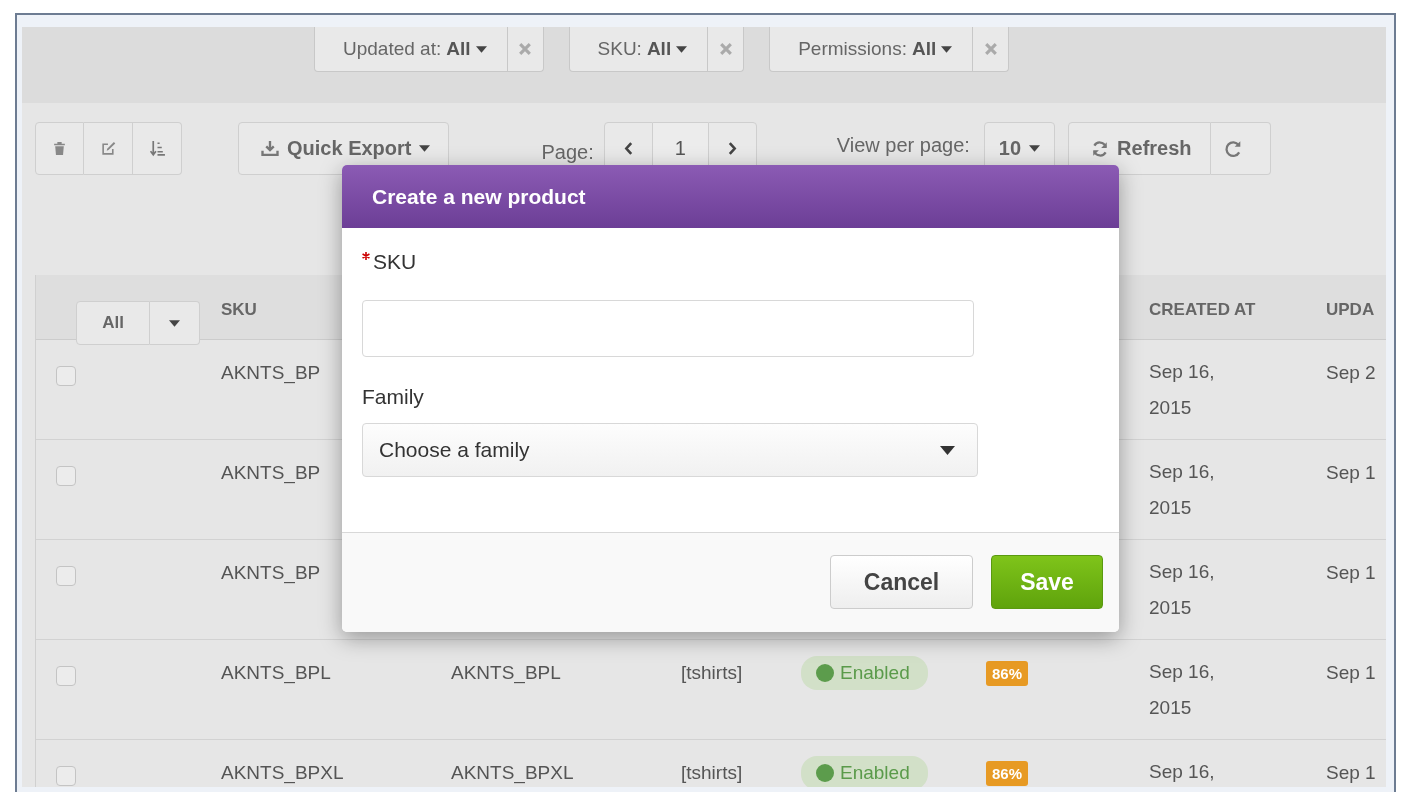  Describe the element at coordinates (1217, 310) in the screenshot. I see `column-header: CREATED AT` at that location.